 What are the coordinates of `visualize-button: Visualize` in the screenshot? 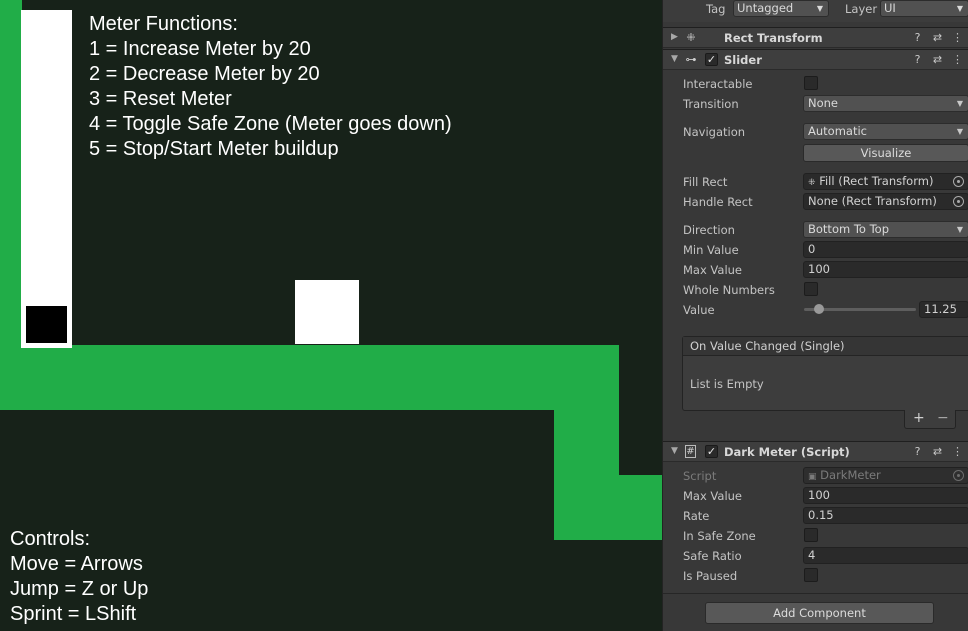 It's located at (885, 153).